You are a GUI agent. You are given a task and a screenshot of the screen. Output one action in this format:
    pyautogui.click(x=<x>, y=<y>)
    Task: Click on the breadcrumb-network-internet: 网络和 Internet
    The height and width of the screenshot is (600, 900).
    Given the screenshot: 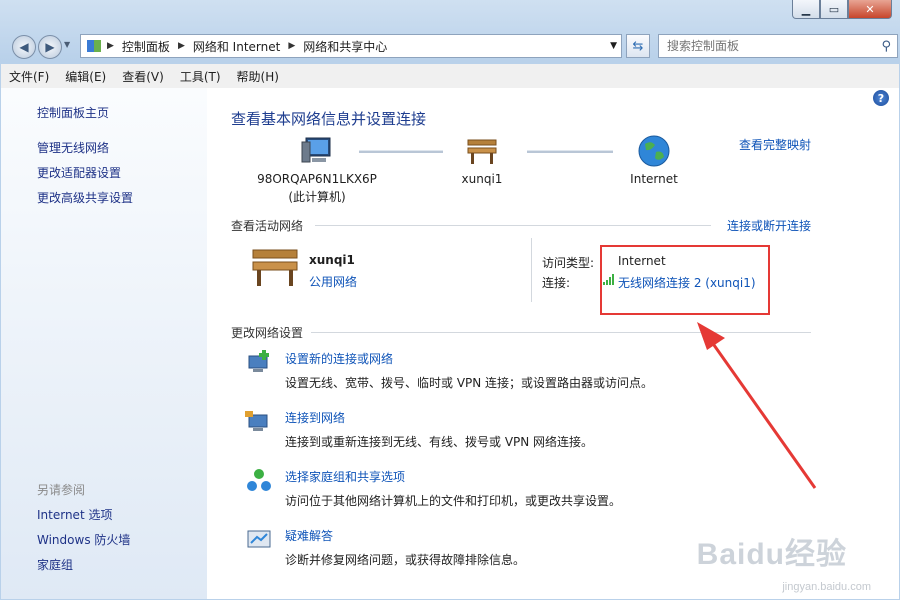 What is the action you would take?
    pyautogui.click(x=236, y=46)
    